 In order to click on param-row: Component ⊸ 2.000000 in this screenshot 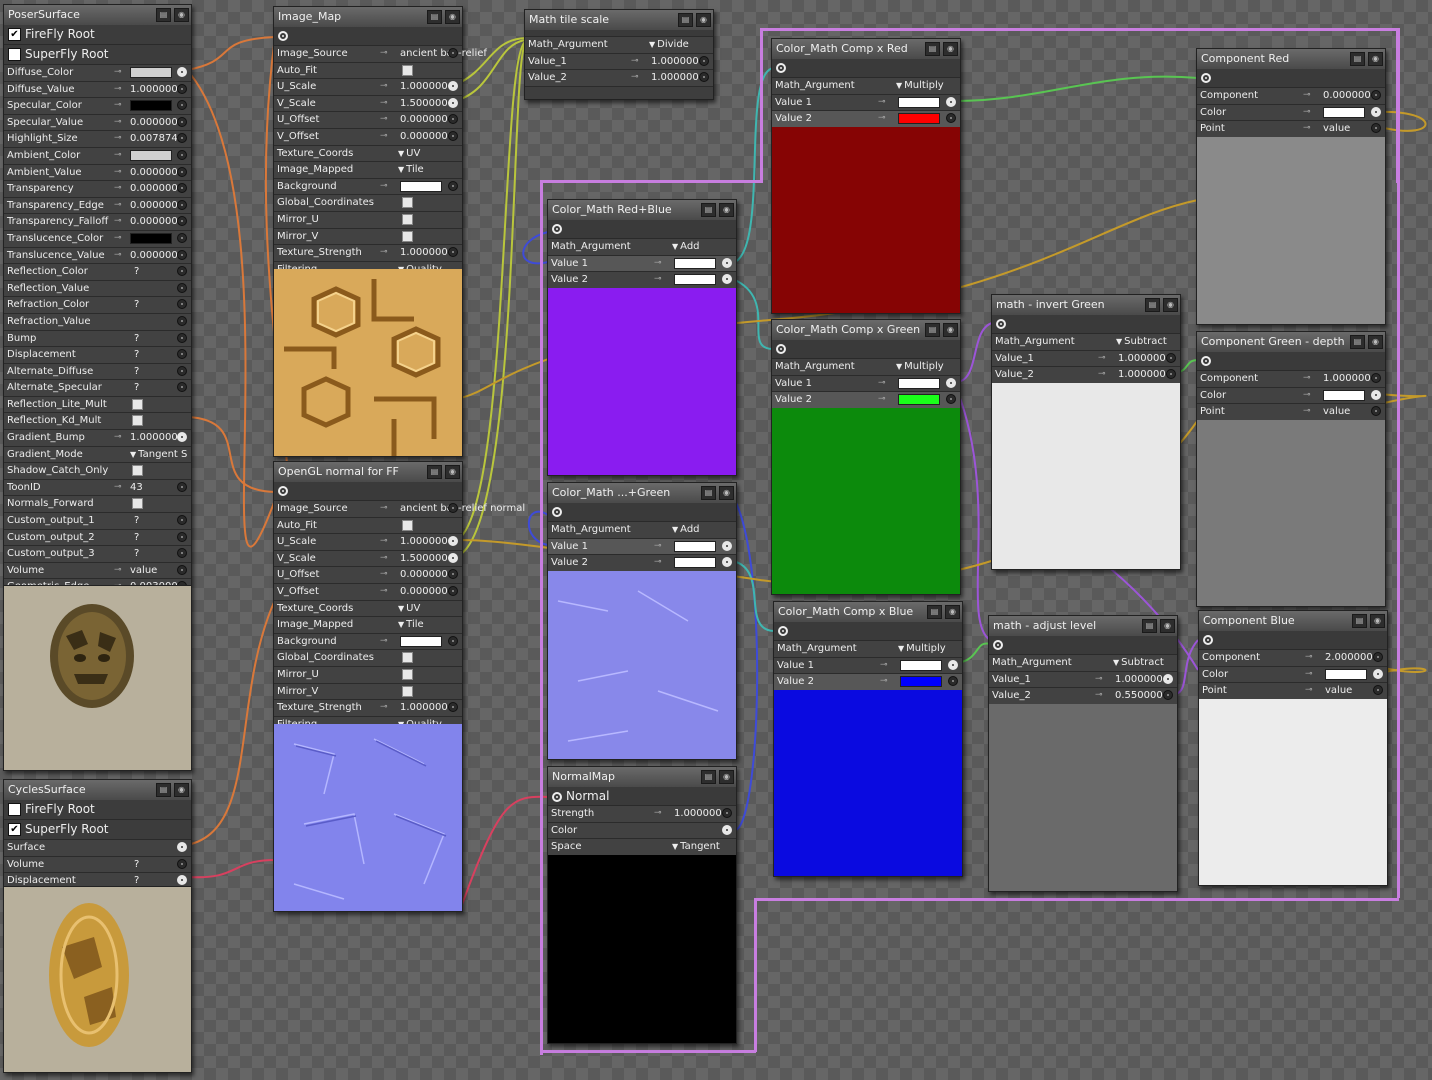, I will do `click(1293, 658)`.